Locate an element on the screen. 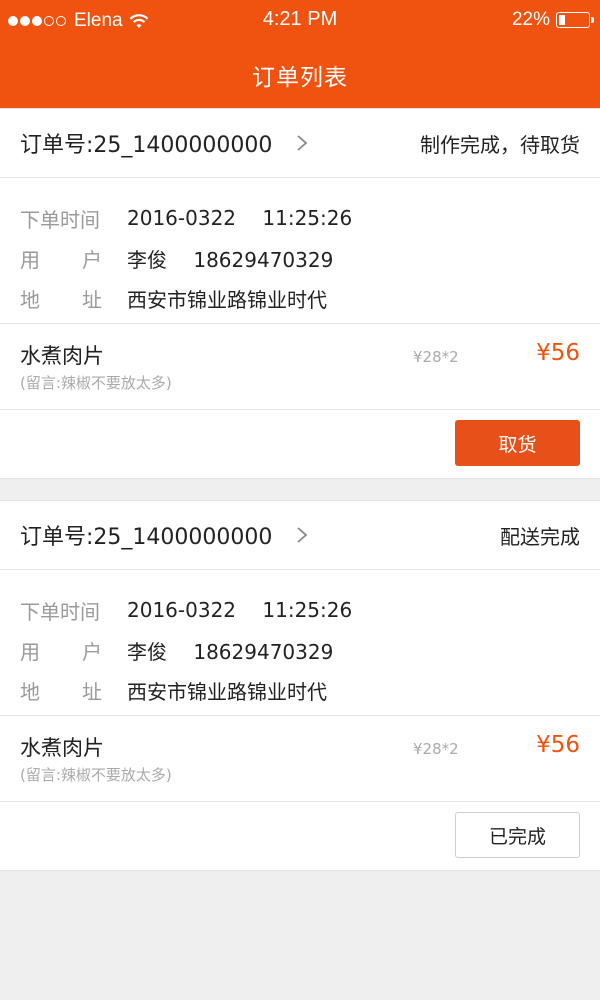  battery-level is located at coordinates (562, 20).